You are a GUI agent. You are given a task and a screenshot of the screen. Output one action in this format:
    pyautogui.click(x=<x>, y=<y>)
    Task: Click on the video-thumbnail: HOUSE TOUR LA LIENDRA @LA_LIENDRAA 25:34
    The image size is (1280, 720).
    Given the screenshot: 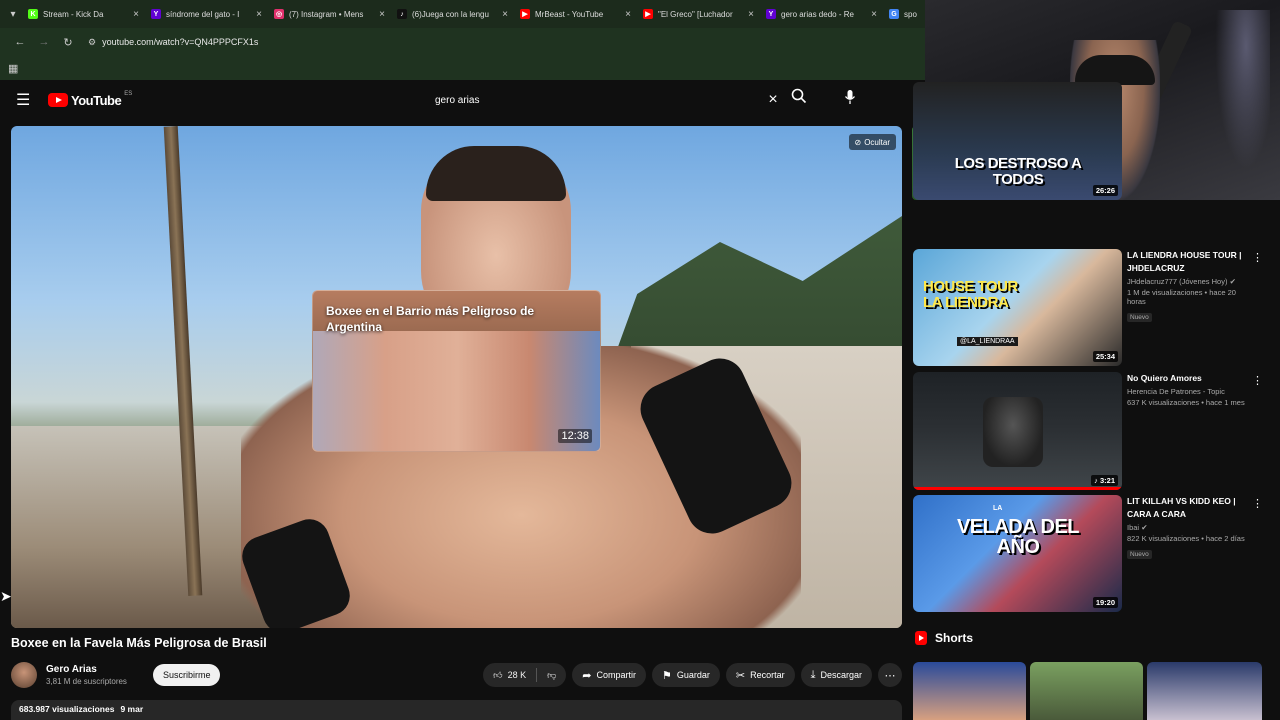 What is the action you would take?
    pyautogui.click(x=1017, y=307)
    